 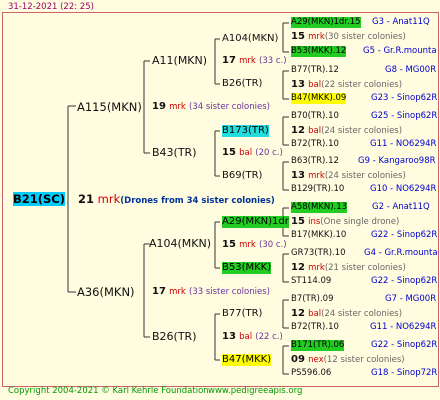 I want to click on root-stats: 21 mrk(Drones from 34 sister colonies), so click(x=176, y=199).